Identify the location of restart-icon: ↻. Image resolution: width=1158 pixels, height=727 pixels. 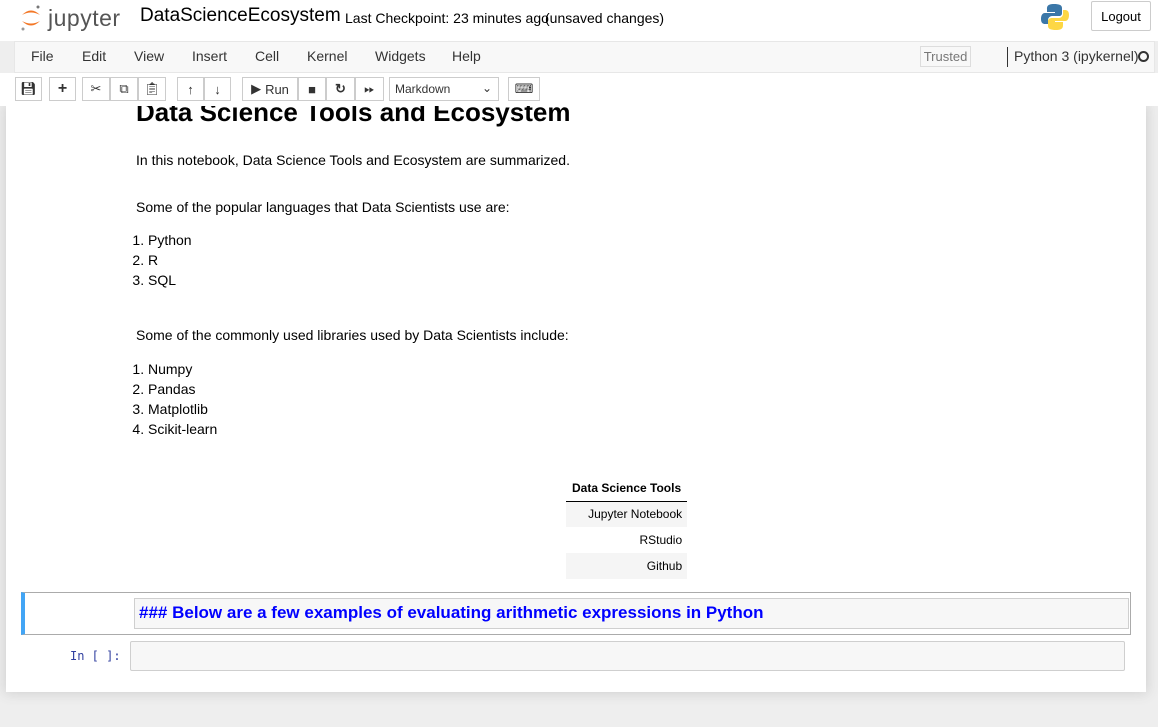
(340, 88).